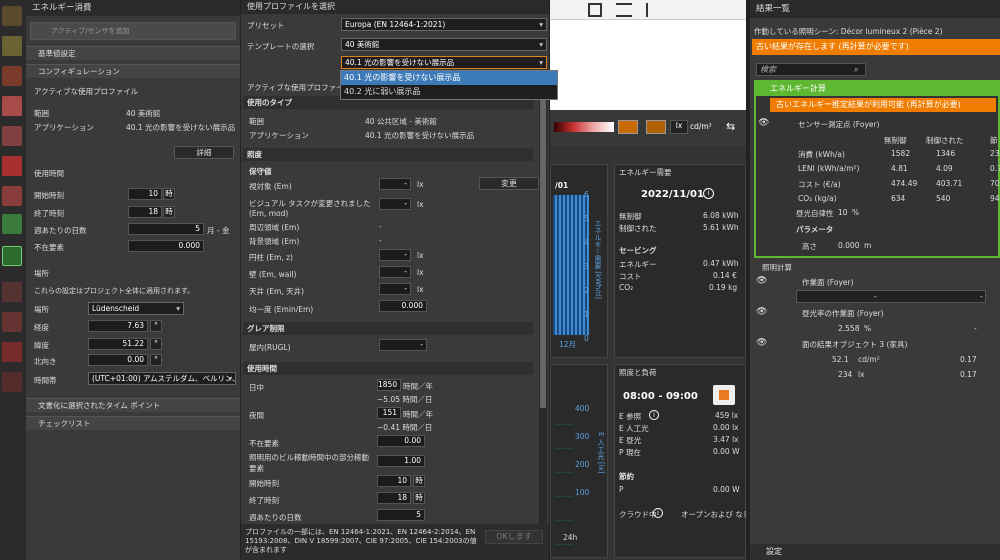 The image size is (1000, 560). Describe the element at coordinates (389, 385) in the screenshot. I see `daytime-input: 1850` at that location.